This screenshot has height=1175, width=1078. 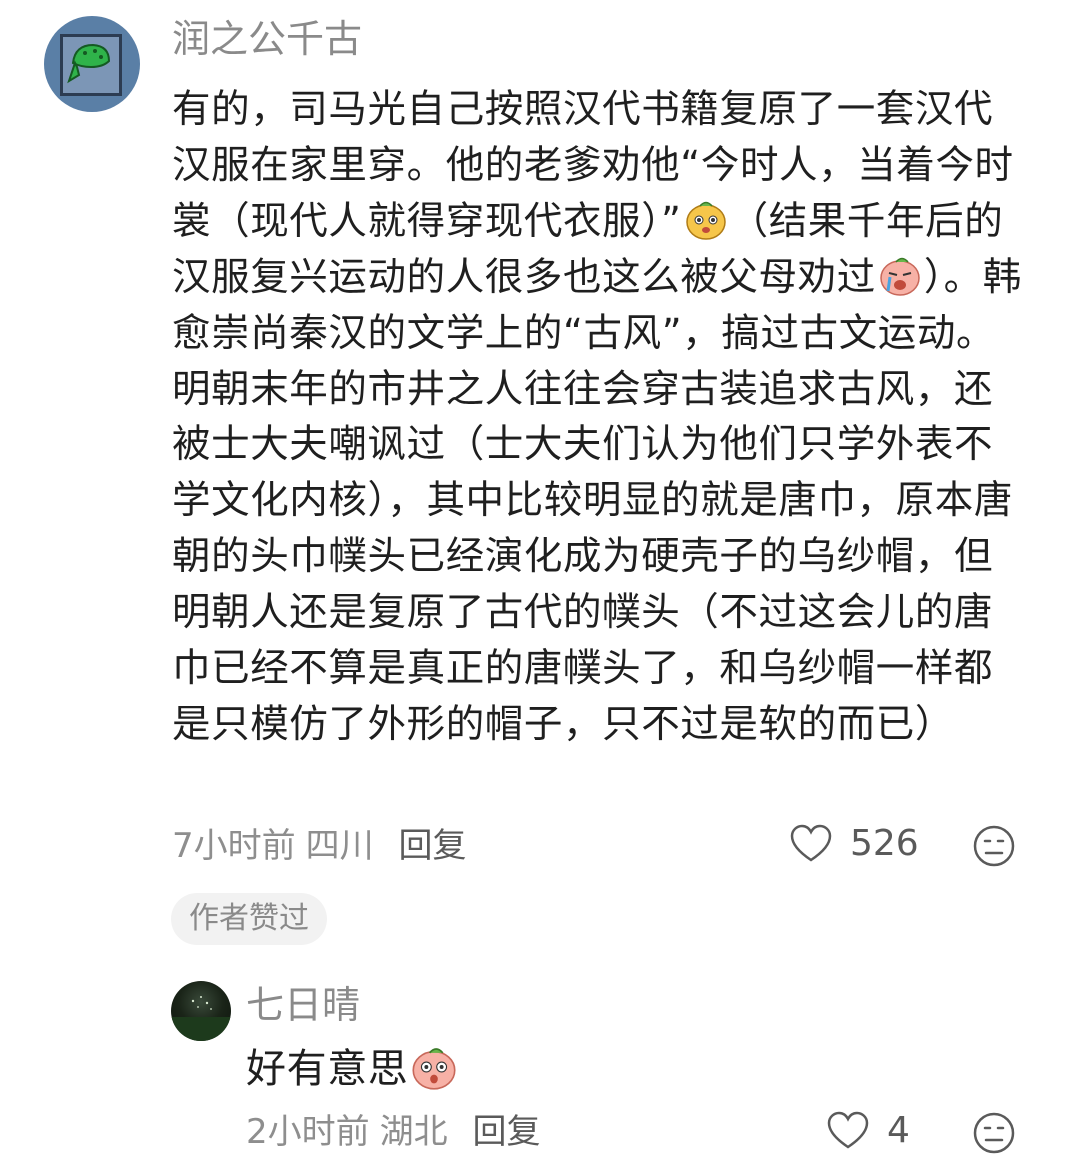 What do you see at coordinates (994, 1133) in the screenshot?
I see `reply-dislike-face-icon` at bounding box center [994, 1133].